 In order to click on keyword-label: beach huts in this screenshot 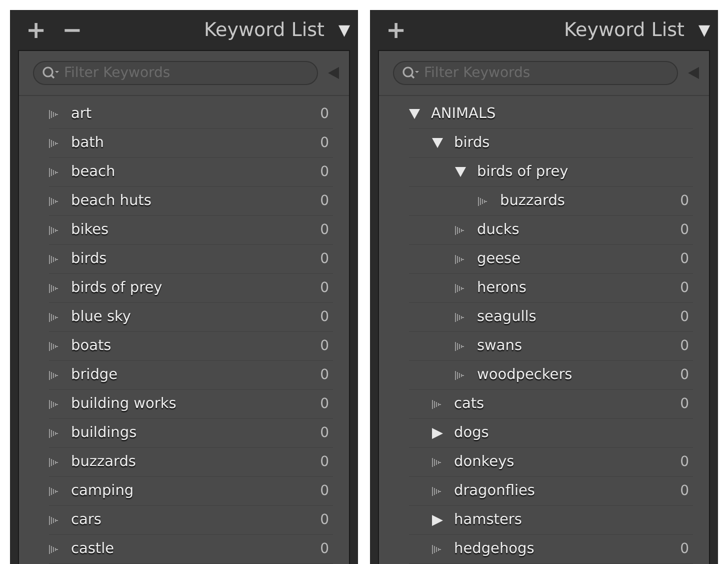, I will do `click(111, 201)`.